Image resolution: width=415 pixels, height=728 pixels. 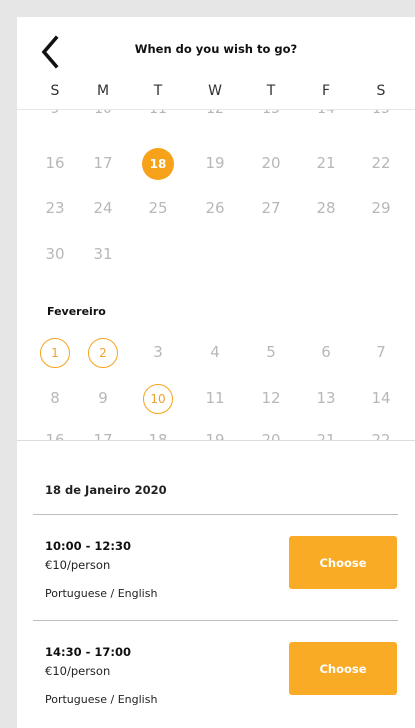 I want to click on calendar-day: 9, so click(x=103, y=398).